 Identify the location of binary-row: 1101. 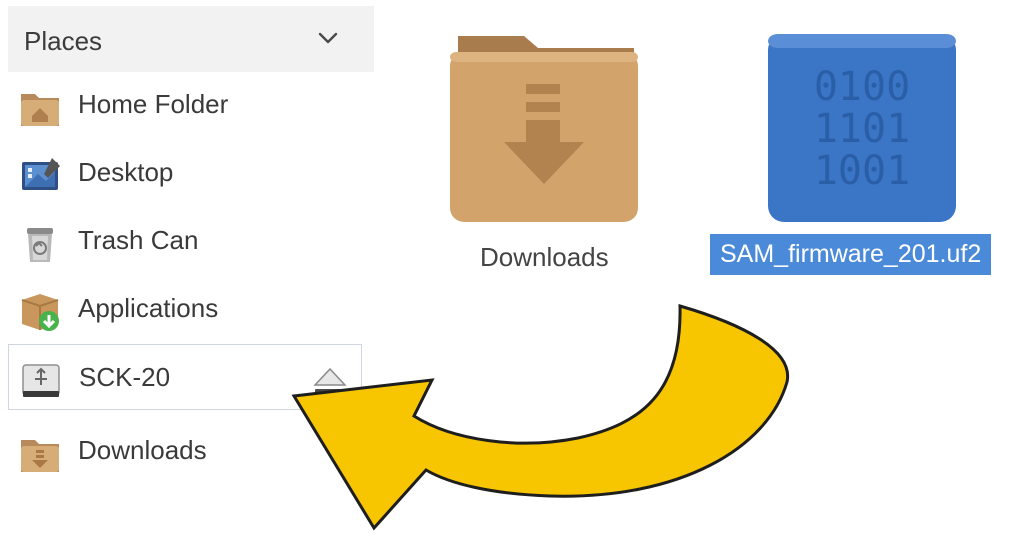
(862, 129).